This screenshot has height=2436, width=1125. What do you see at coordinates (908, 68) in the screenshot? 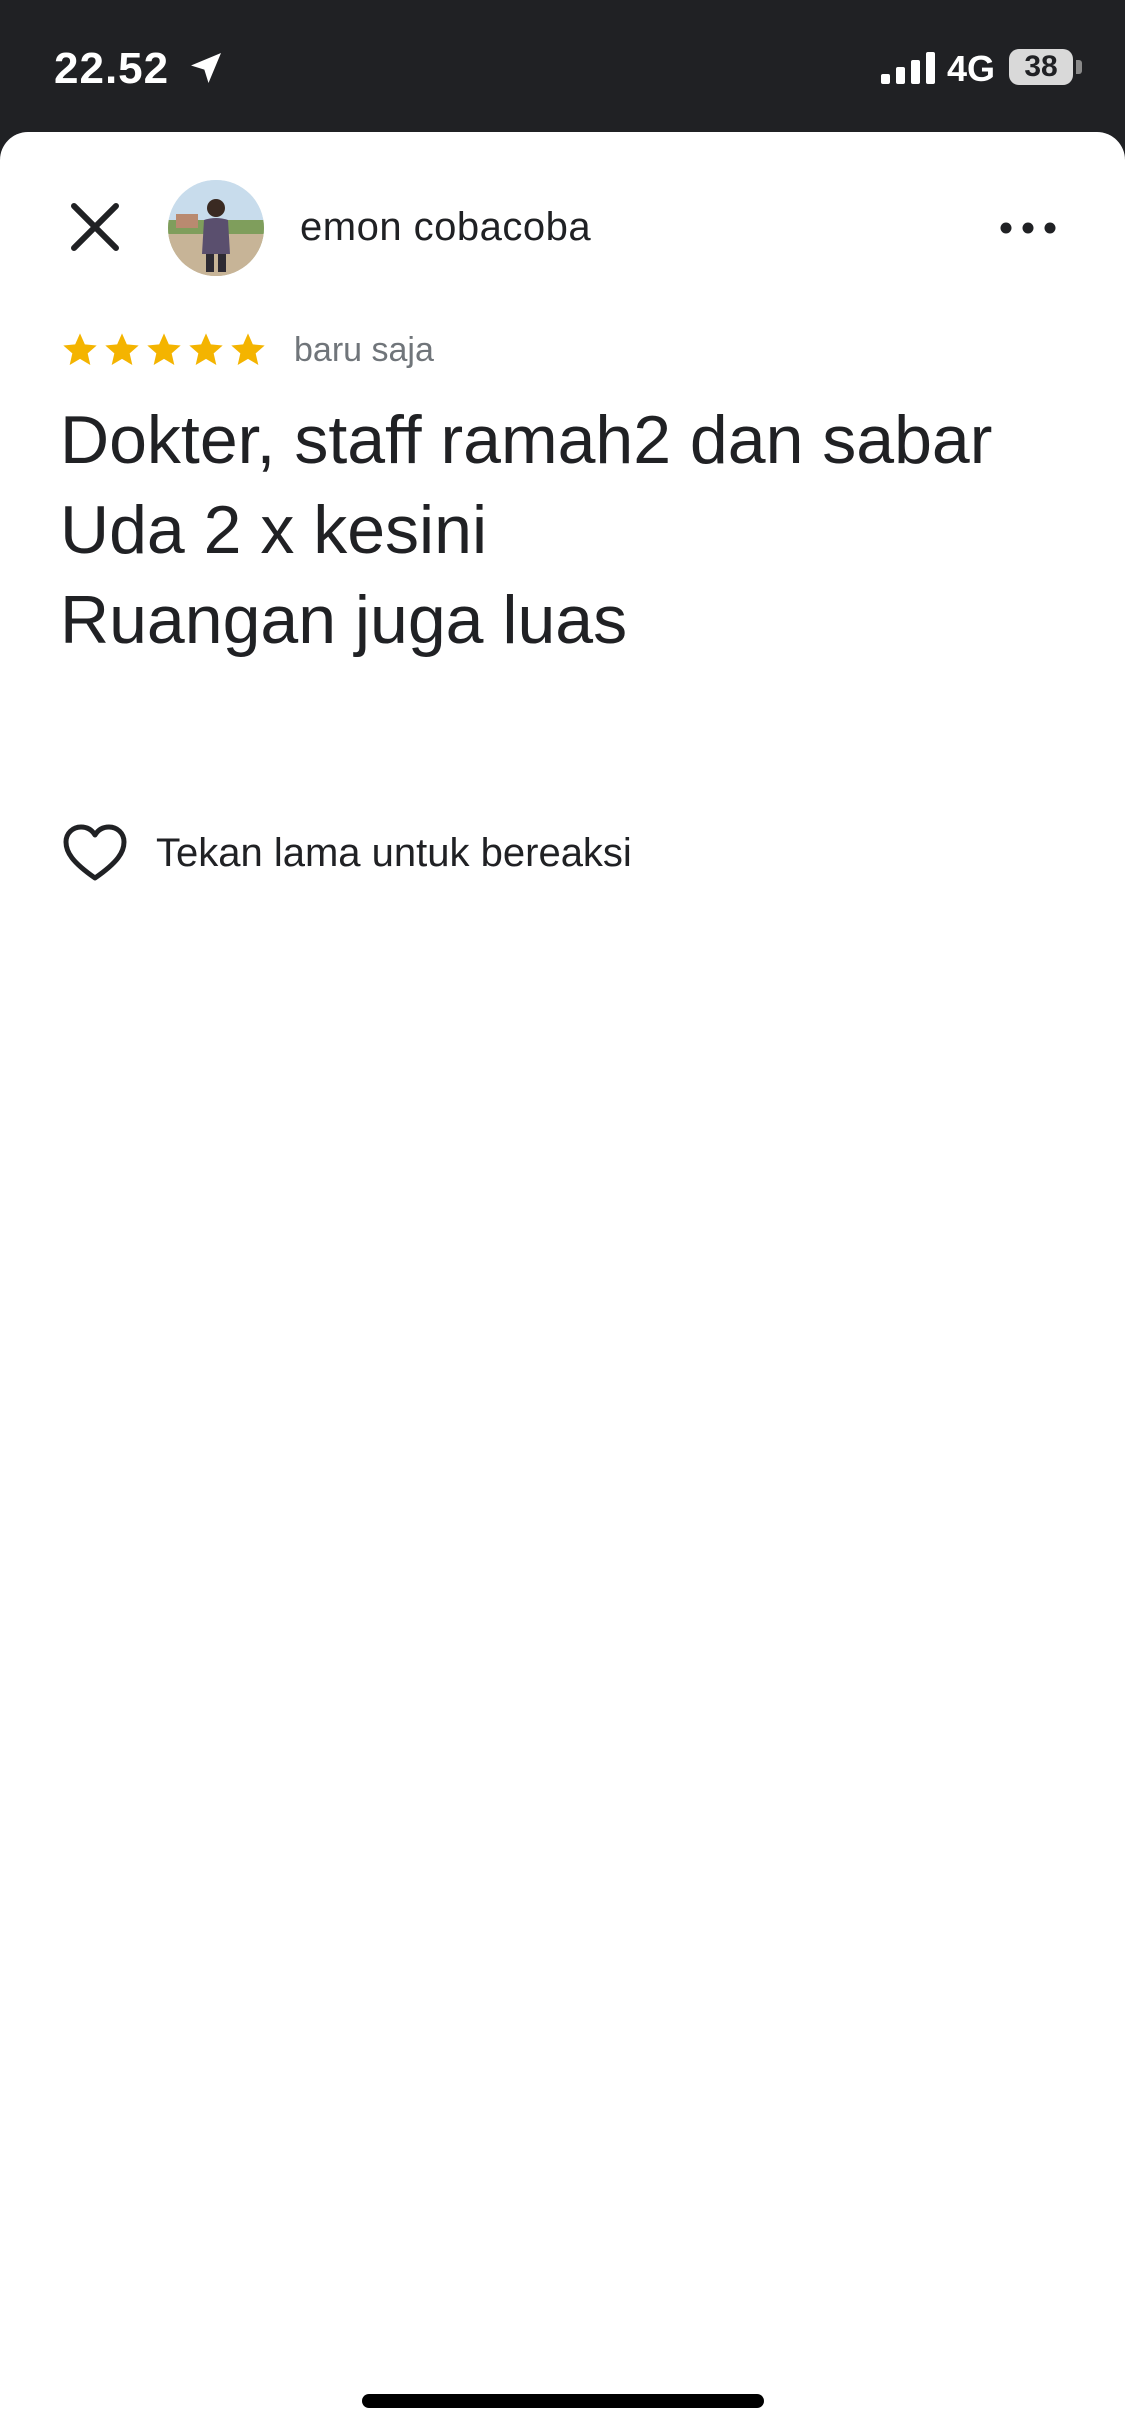
I see `signal-bars-icon` at bounding box center [908, 68].